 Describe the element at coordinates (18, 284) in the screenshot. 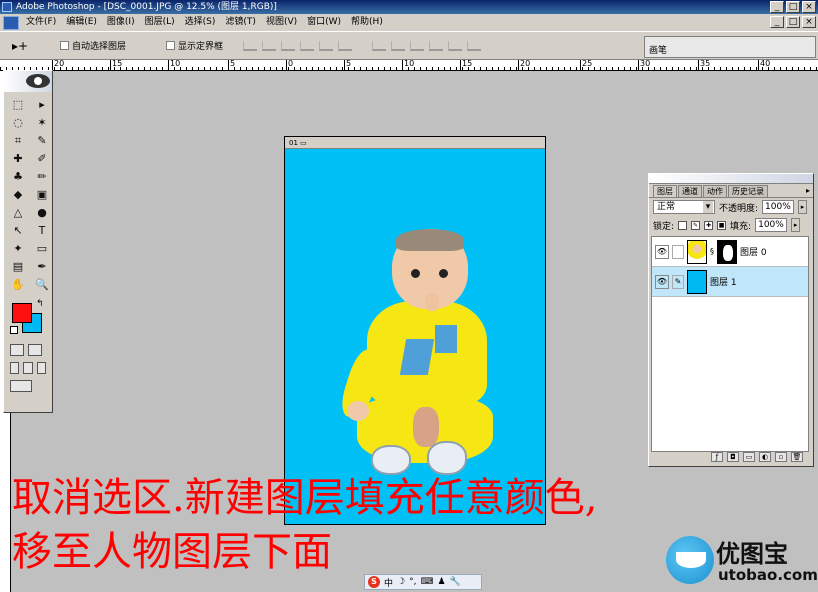

I see `hand-tool-icon: ✋` at that location.